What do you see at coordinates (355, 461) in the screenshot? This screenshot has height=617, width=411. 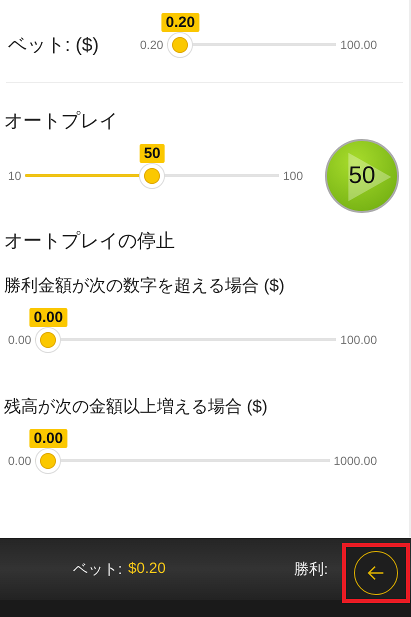 I see `slider-max-label: 1000.00` at bounding box center [355, 461].